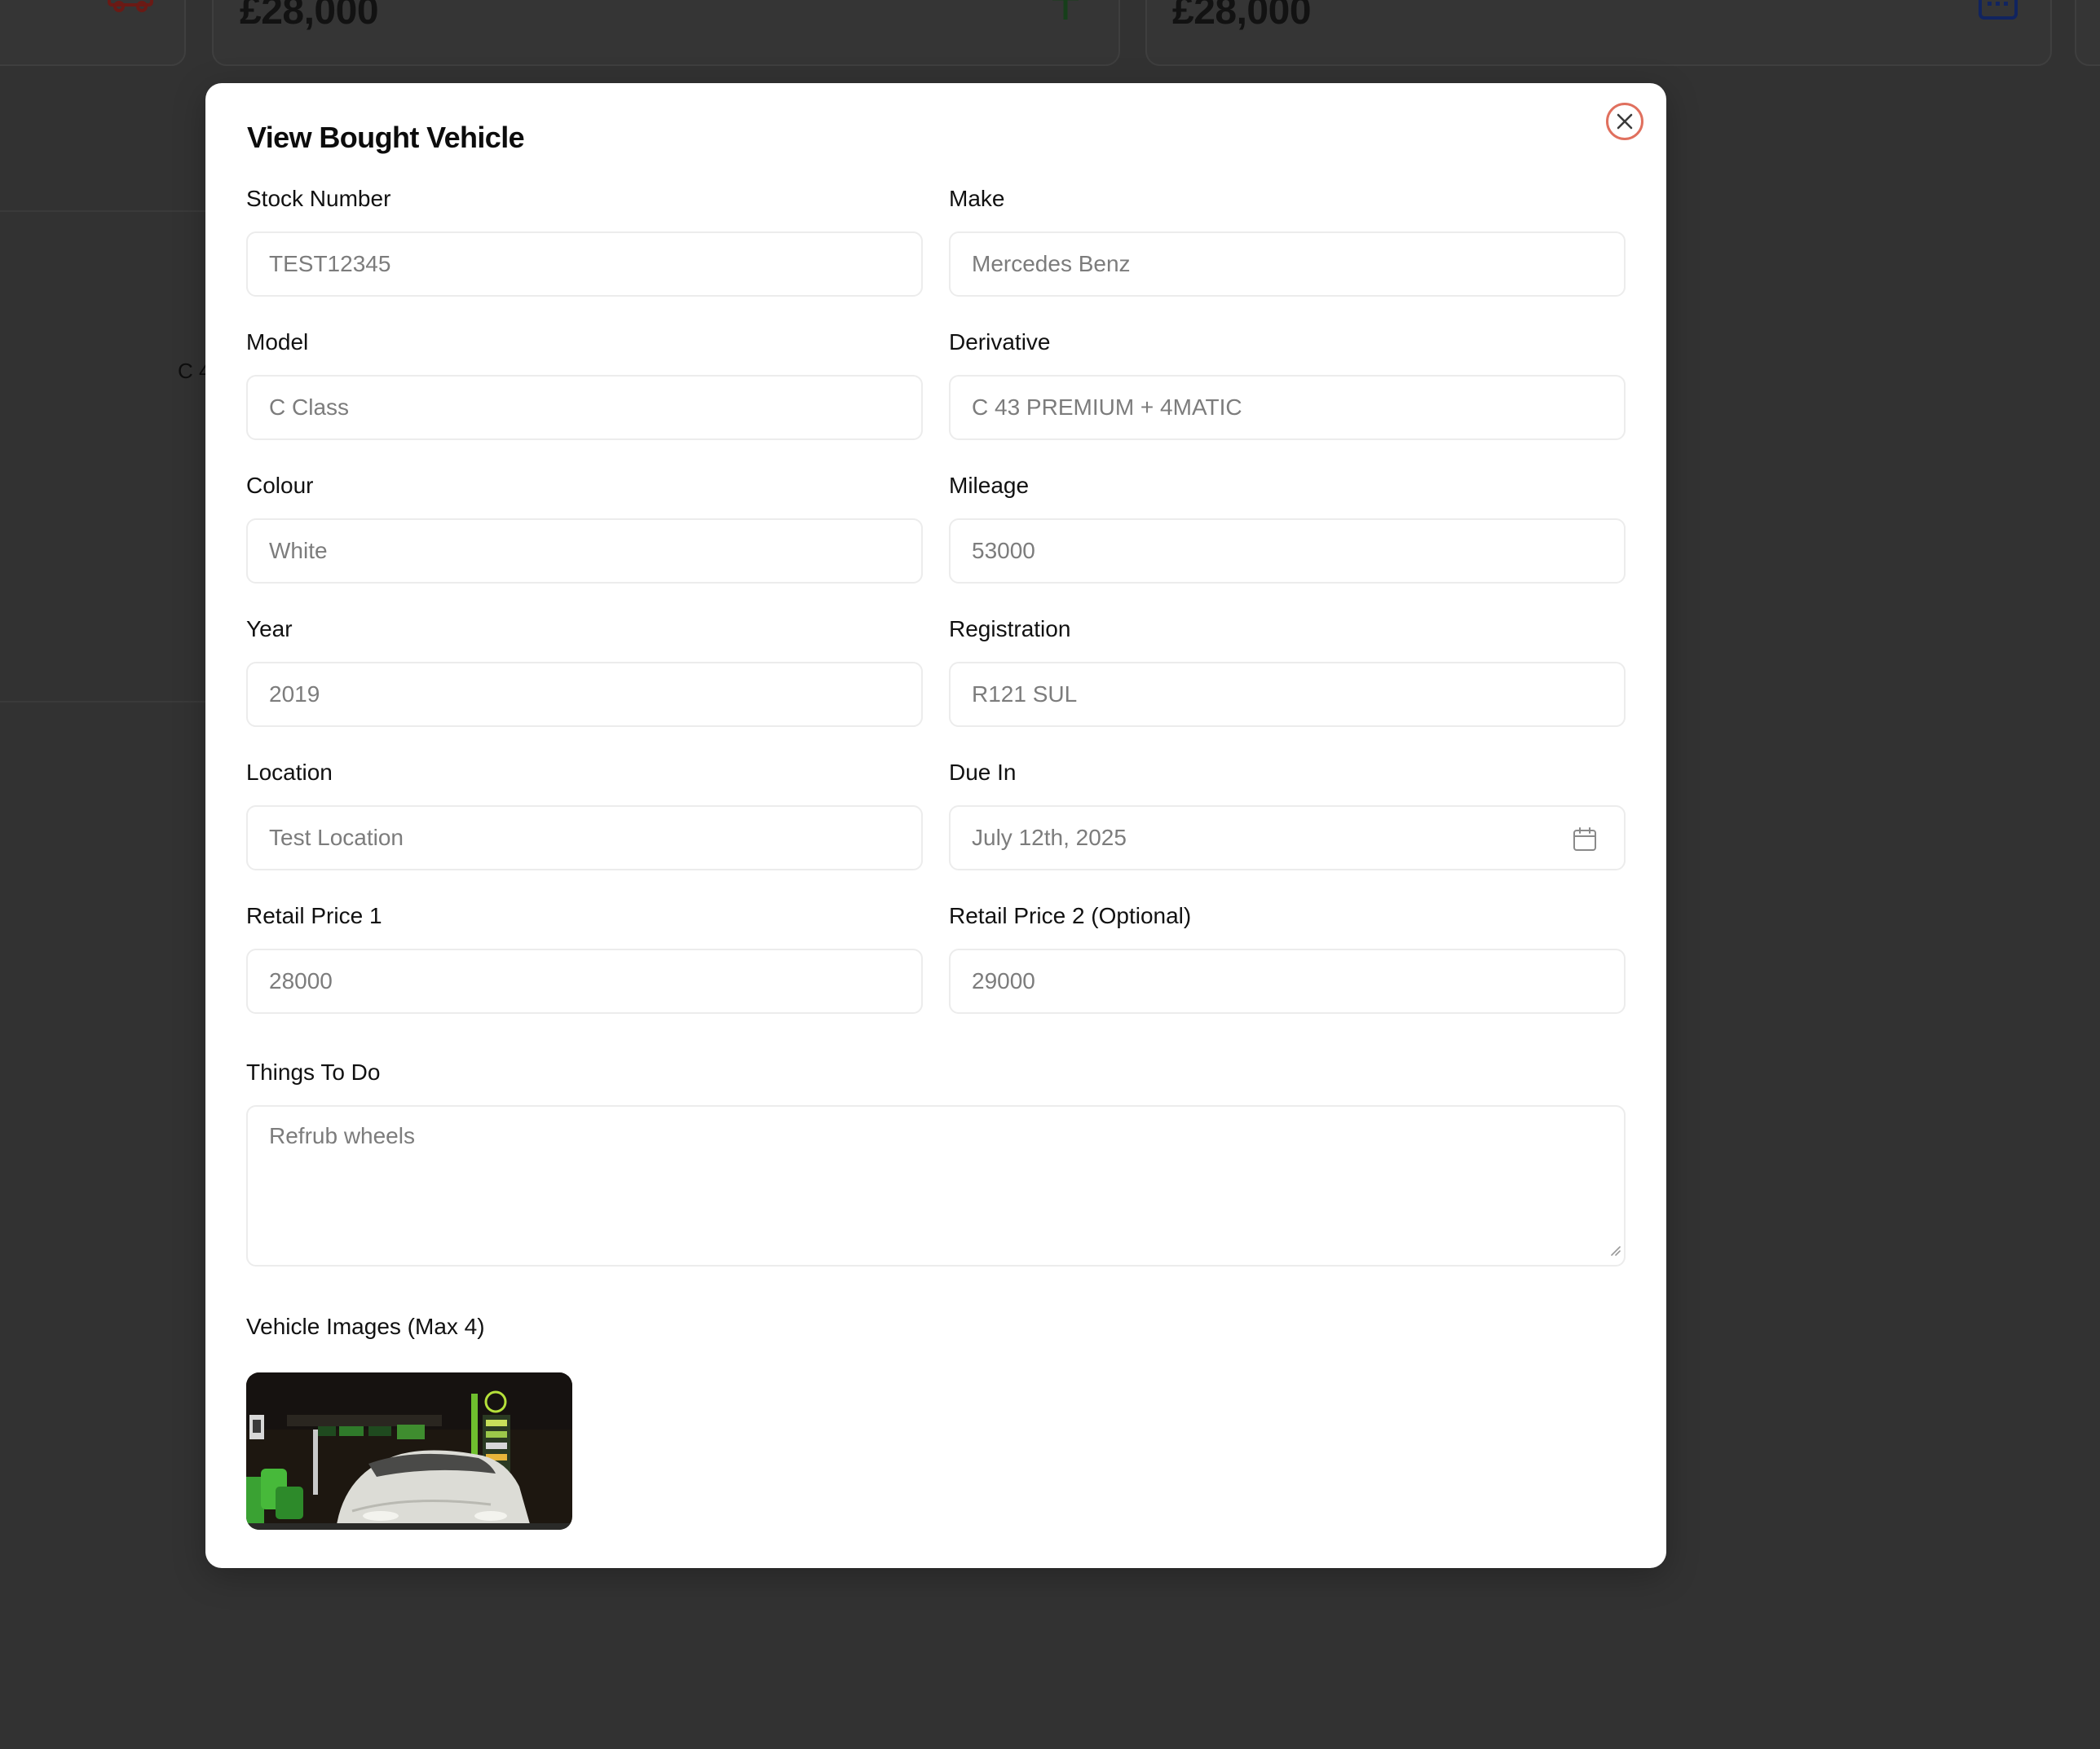  Describe the element at coordinates (1287, 551) in the screenshot. I see `mileage-field: 53000` at that location.